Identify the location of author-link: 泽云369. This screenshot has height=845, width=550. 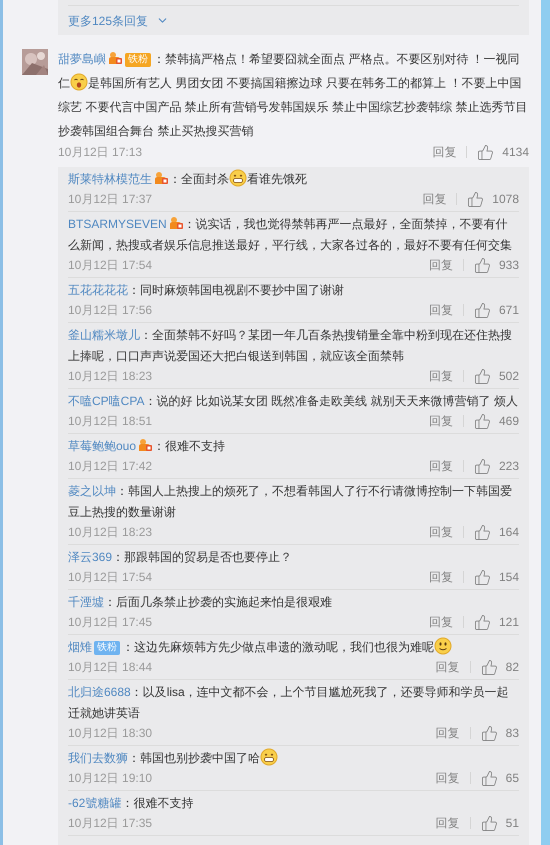
(90, 557).